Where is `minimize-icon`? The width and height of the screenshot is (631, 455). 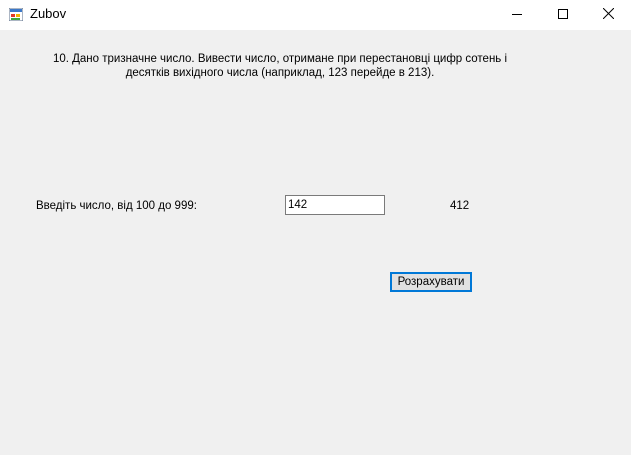
minimize-icon is located at coordinates (517, 15).